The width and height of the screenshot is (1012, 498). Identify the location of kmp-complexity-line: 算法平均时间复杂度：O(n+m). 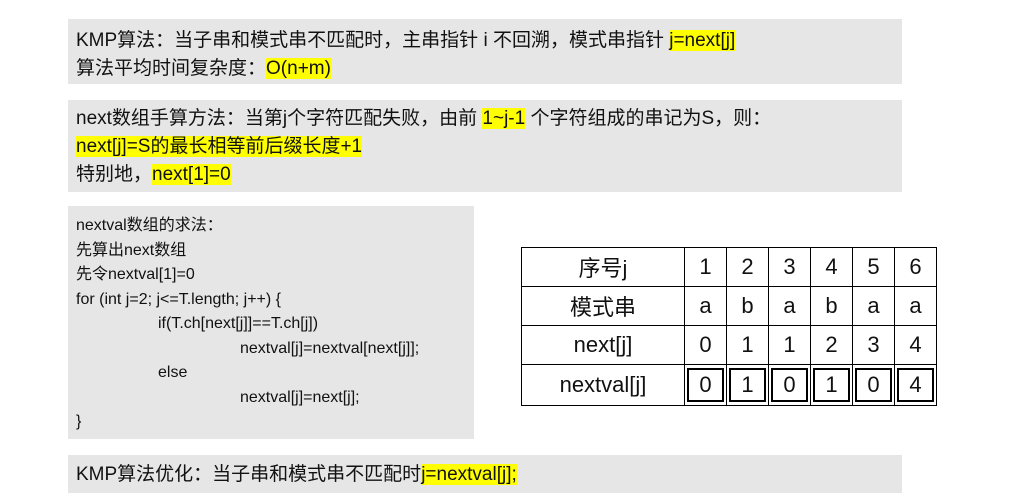
(489, 69).